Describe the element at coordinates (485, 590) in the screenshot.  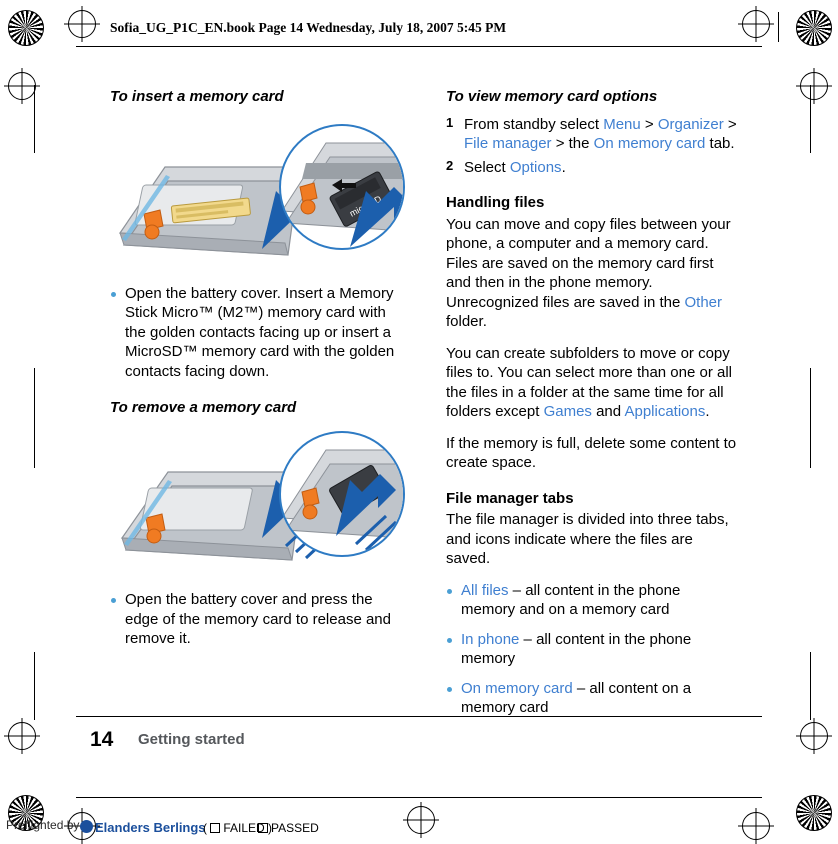
I see `link-all-files: All files` at that location.